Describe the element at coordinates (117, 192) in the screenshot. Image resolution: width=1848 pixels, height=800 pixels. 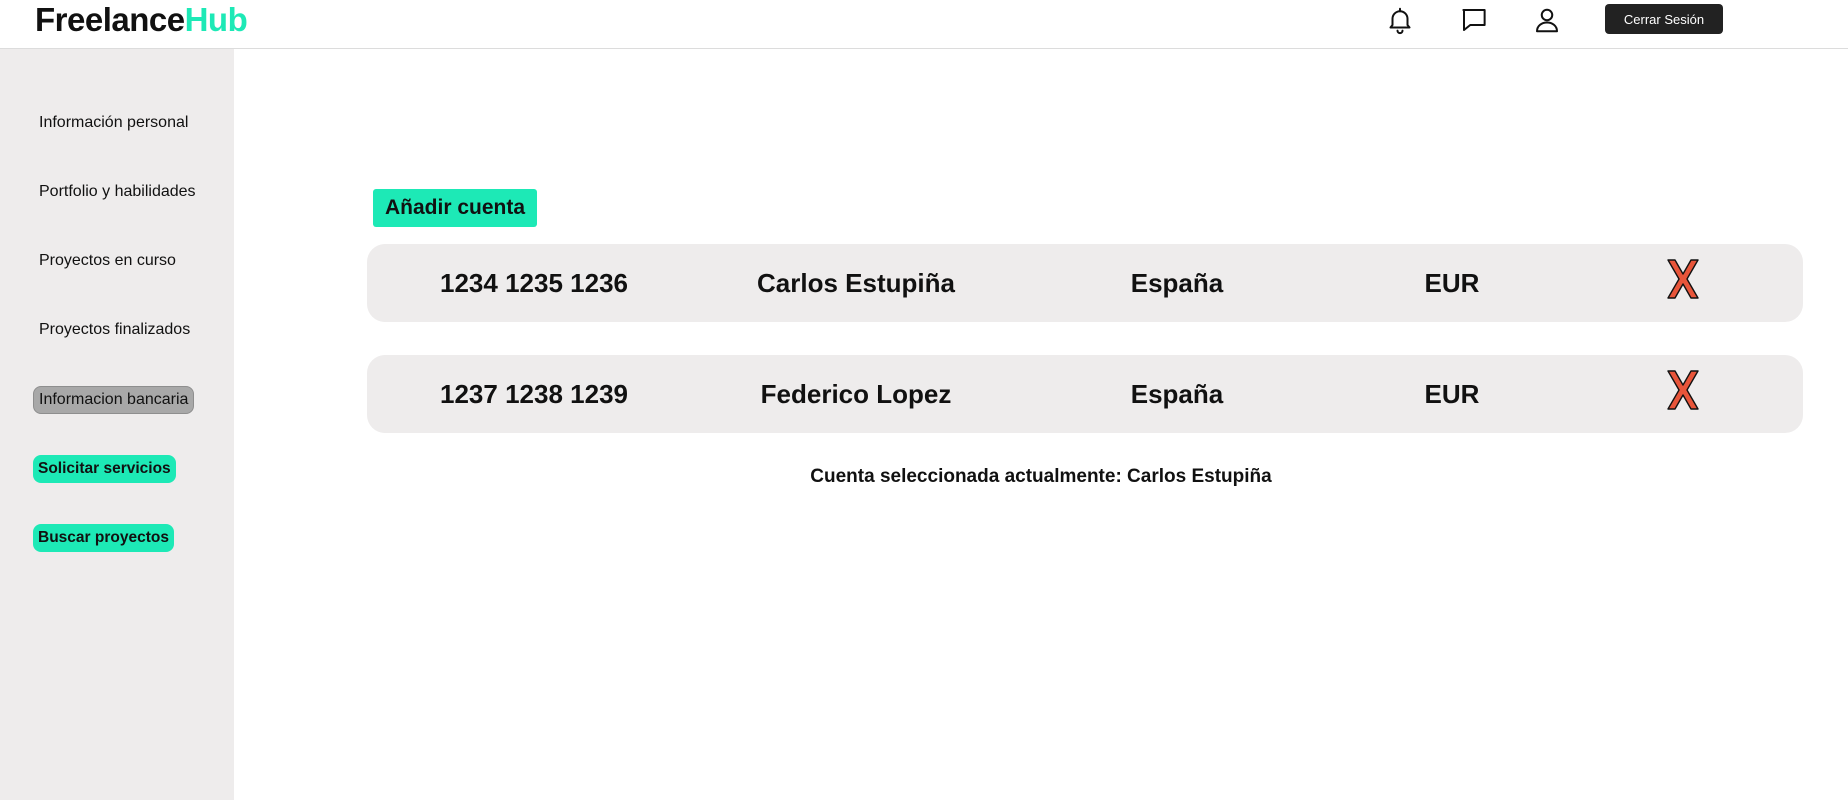
I see `sidebar-item-portfolio-habilidades: Portfolio y habilidades` at that location.